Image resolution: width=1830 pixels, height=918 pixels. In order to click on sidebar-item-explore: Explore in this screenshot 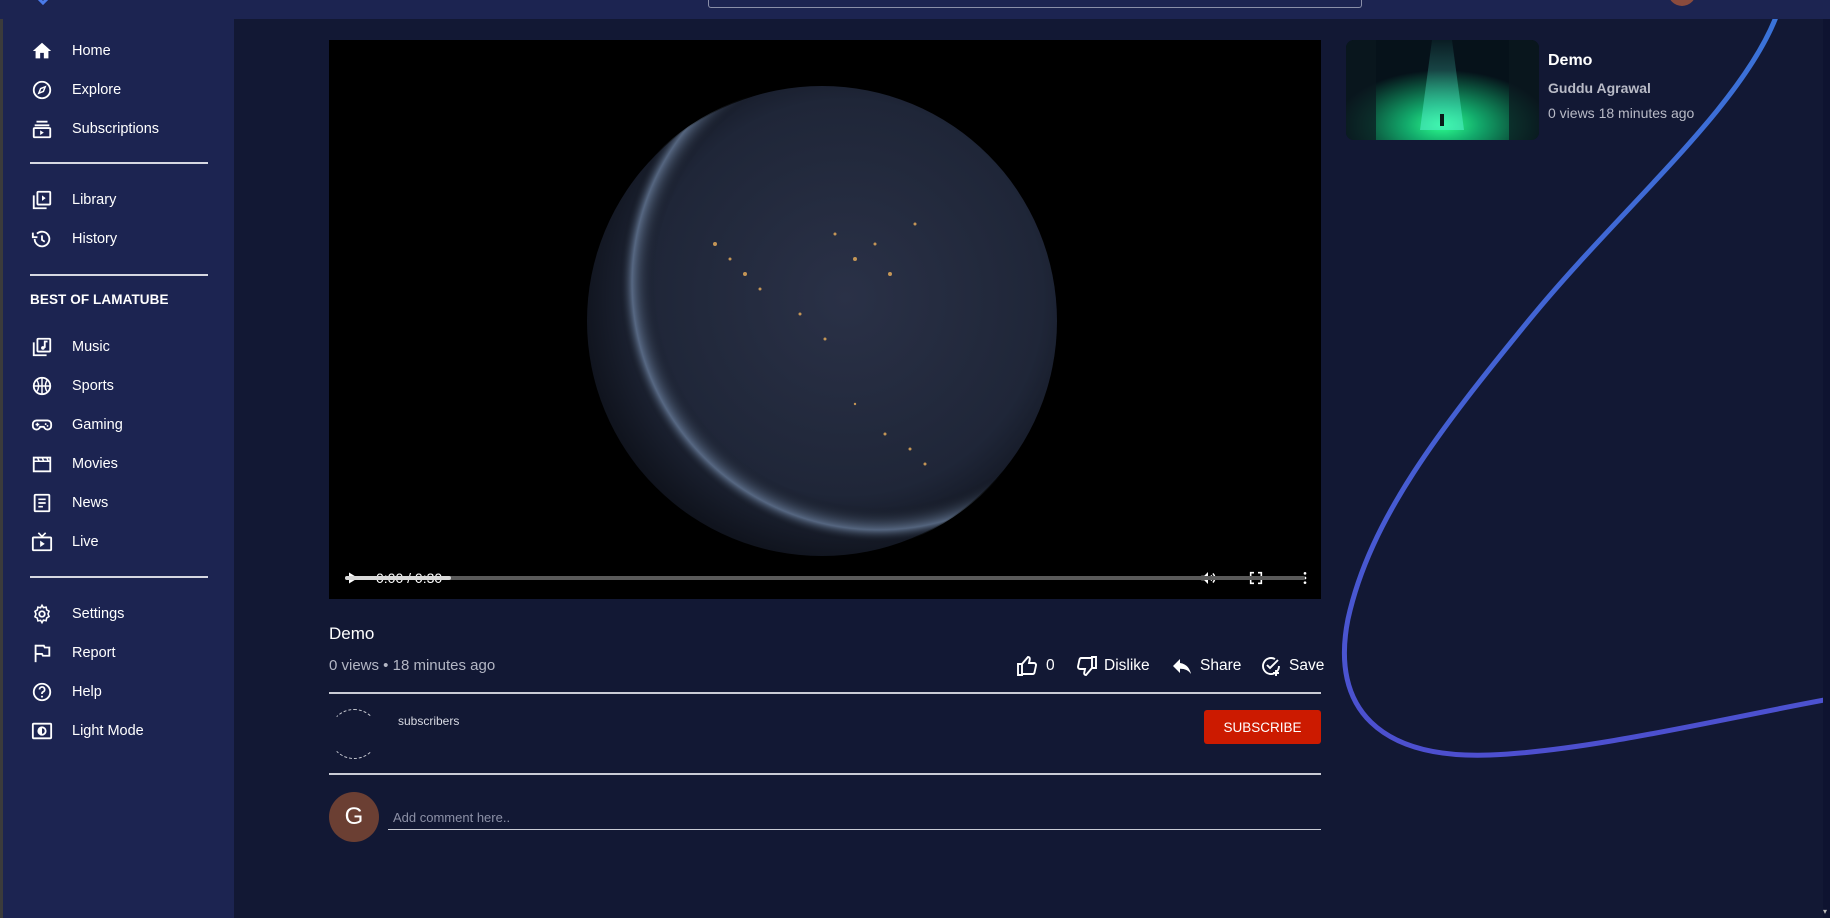, I will do `click(75, 90)`.